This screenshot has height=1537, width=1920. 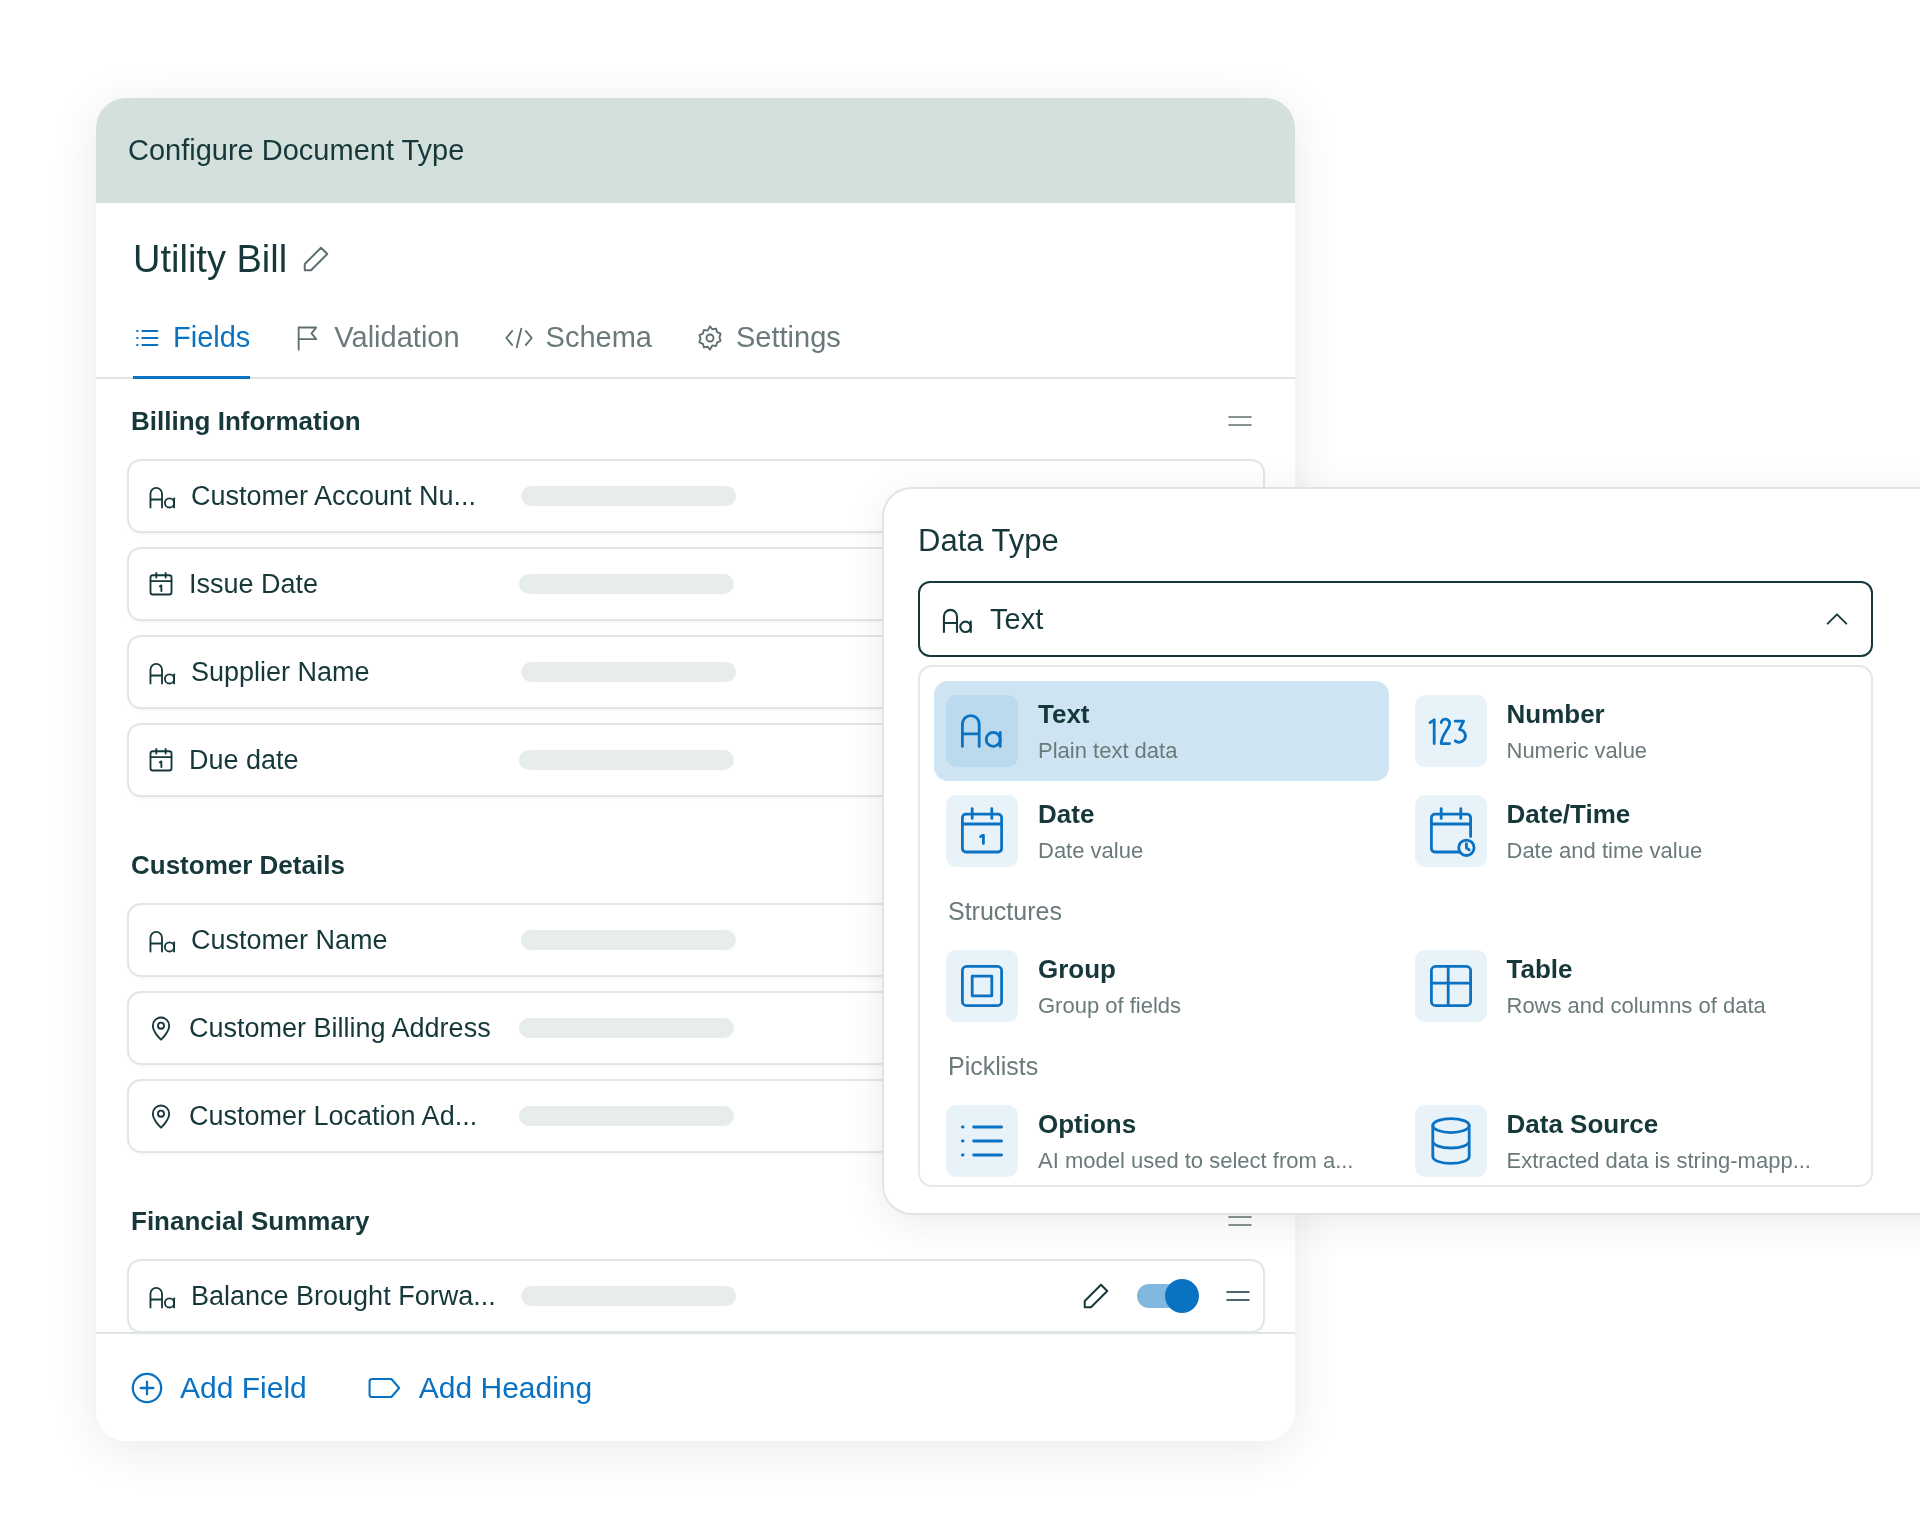 What do you see at coordinates (254, 584) in the screenshot?
I see `field-name: Issue Date` at bounding box center [254, 584].